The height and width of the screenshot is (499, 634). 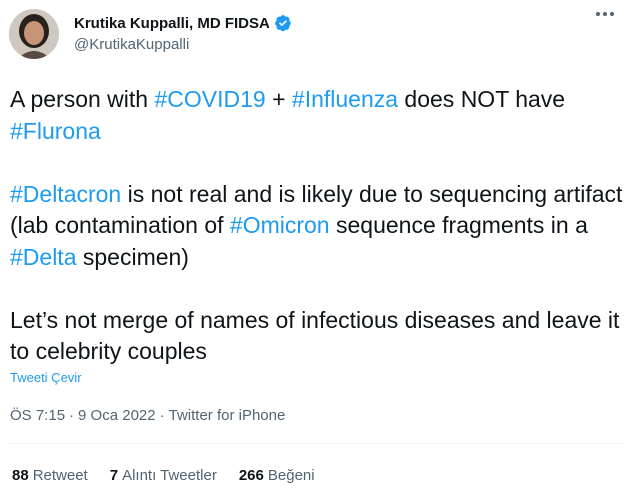 I want to click on avatar, so click(x=34, y=34).